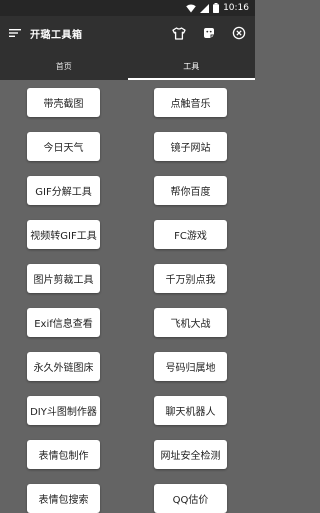 This screenshot has width=320, height=513. What do you see at coordinates (190, 234) in the screenshot?
I see `tool-button: FC游戏` at bounding box center [190, 234].